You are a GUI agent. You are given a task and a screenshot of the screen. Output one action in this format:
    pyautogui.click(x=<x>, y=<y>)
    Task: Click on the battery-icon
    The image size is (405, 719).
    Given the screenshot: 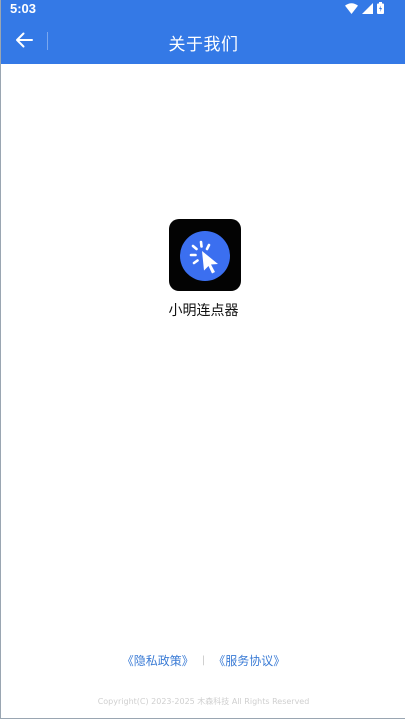 What is the action you would take?
    pyautogui.click(x=380, y=8)
    